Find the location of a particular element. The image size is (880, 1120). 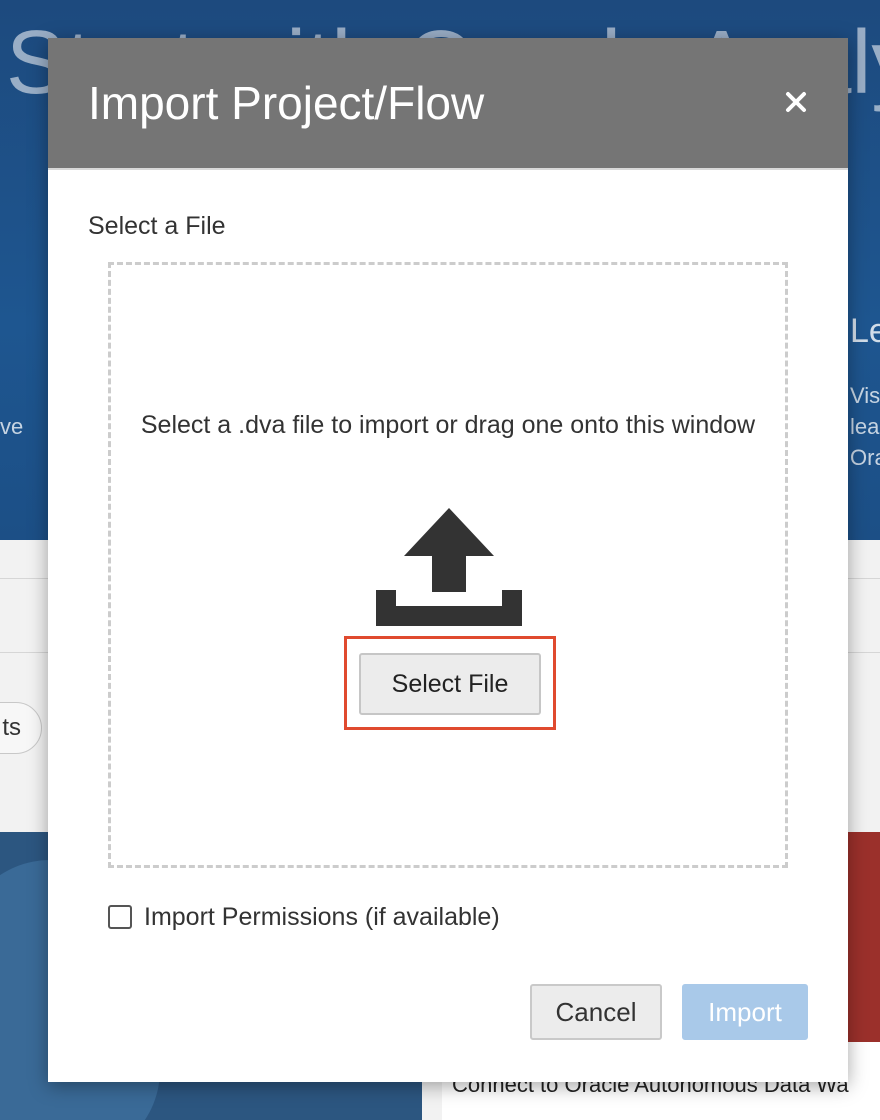

close-icon is located at coordinates (796, 102).